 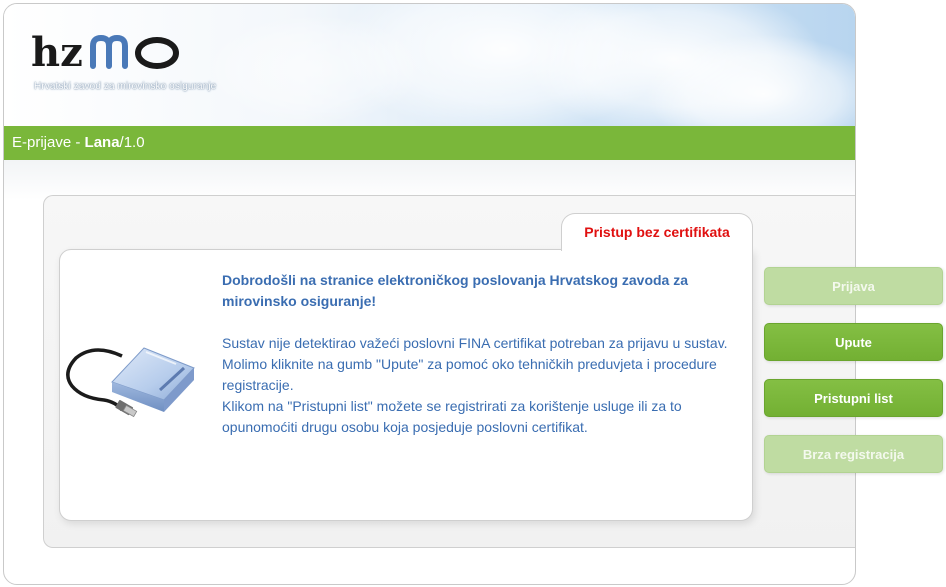 What do you see at coordinates (48, 142) in the screenshot?
I see `app-title-prefix: E-prijave -` at bounding box center [48, 142].